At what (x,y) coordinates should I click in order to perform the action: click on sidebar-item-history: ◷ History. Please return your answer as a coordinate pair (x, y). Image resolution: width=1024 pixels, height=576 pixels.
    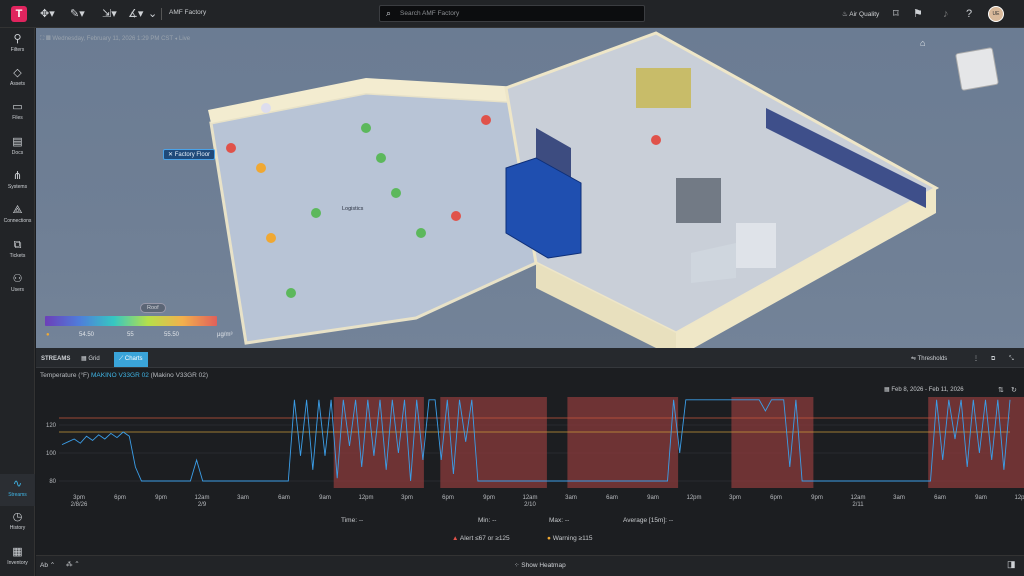
    Looking at the image, I should click on (17, 521).